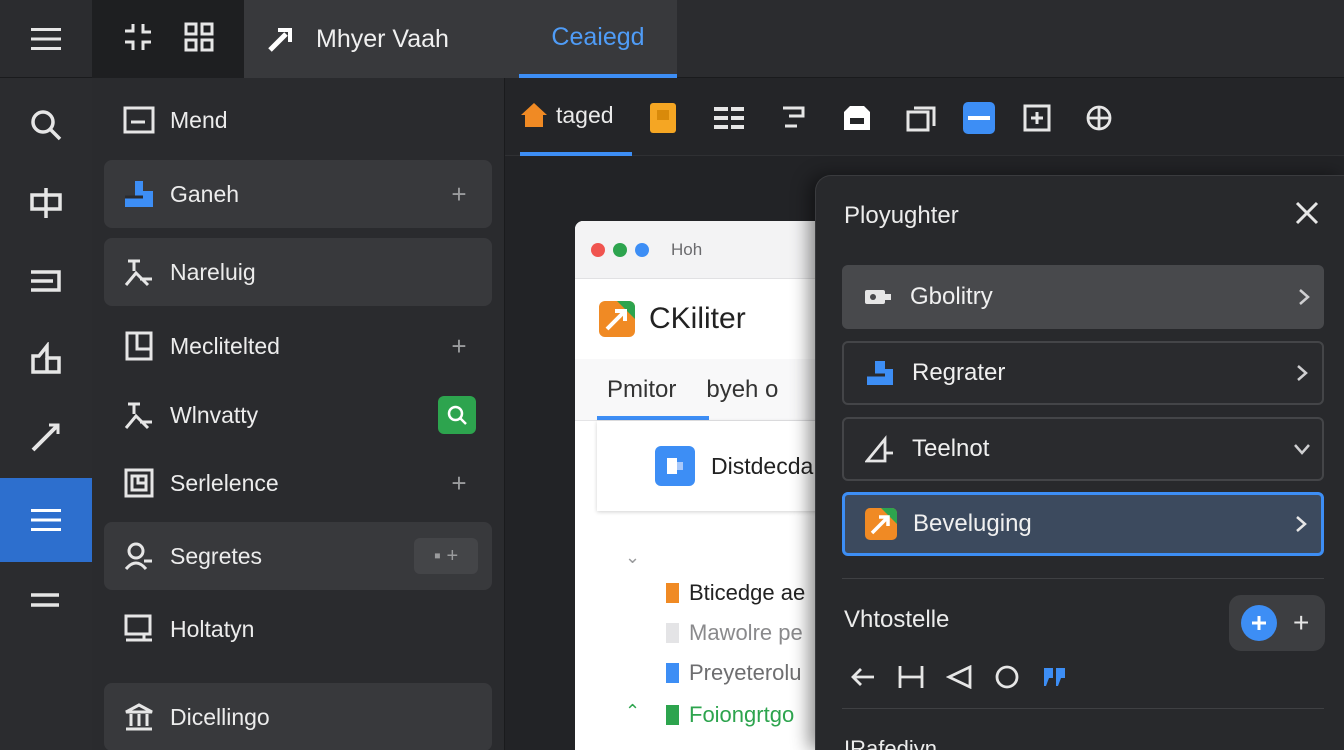  I want to click on close-panel-button, so click(1308, 214).